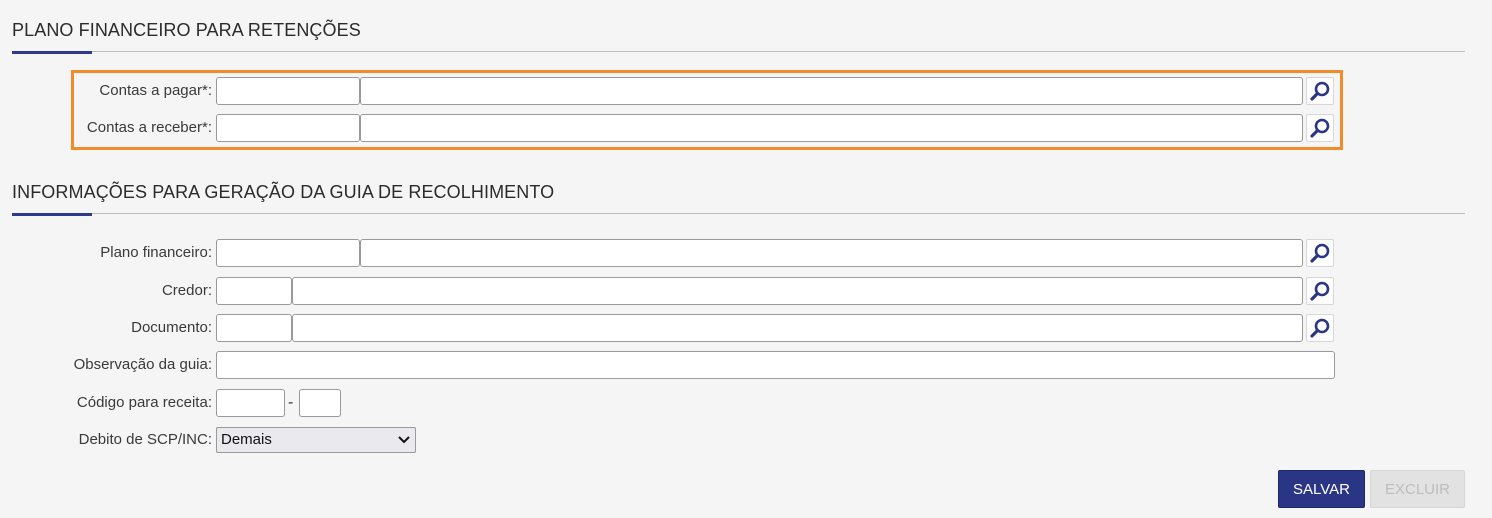  Describe the element at coordinates (797, 328) in the screenshot. I see `documento-desc-input` at that location.